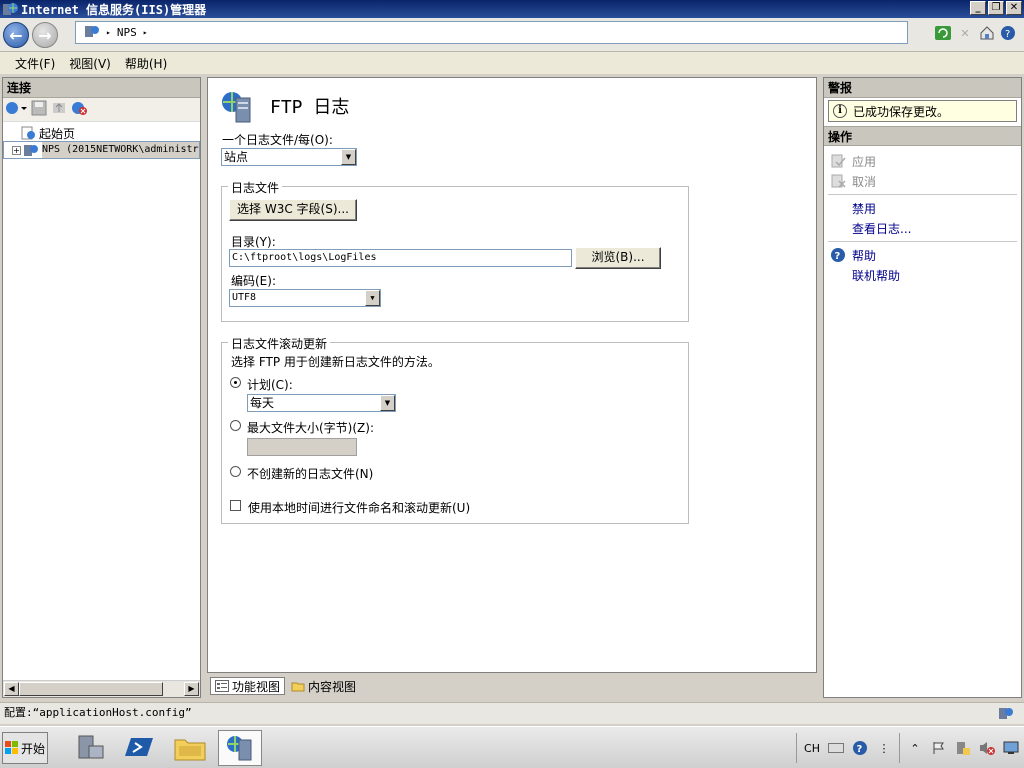  Describe the element at coordinates (812, 748) in the screenshot. I see `language-indicator: CH` at that location.